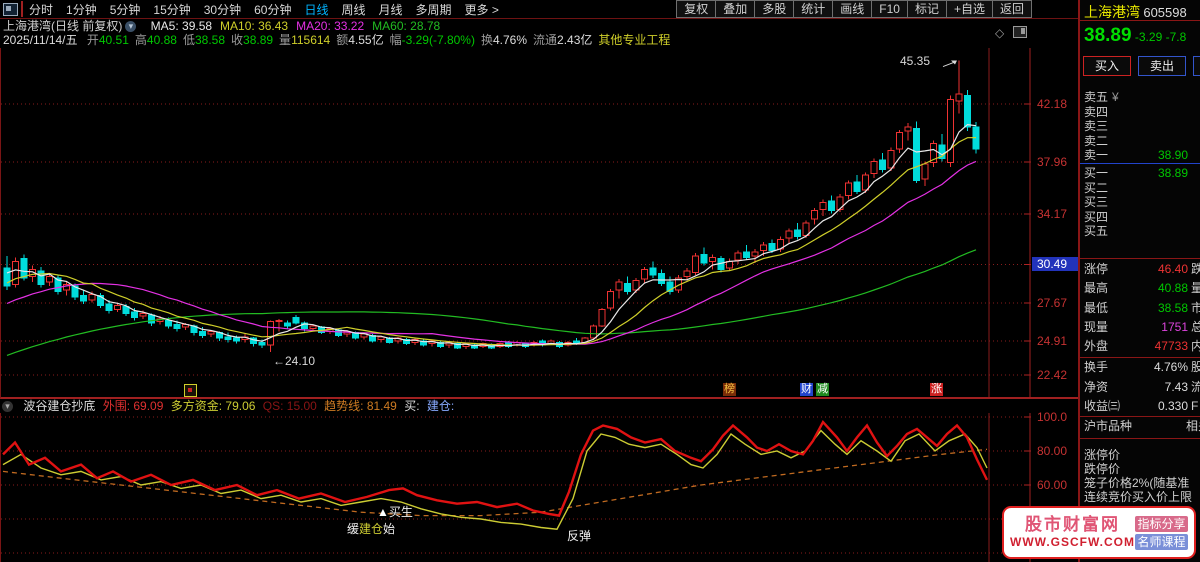 The image size is (1200, 562). What do you see at coordinates (822, 389) in the screenshot?
I see `event-marker-3: 减` at bounding box center [822, 389].